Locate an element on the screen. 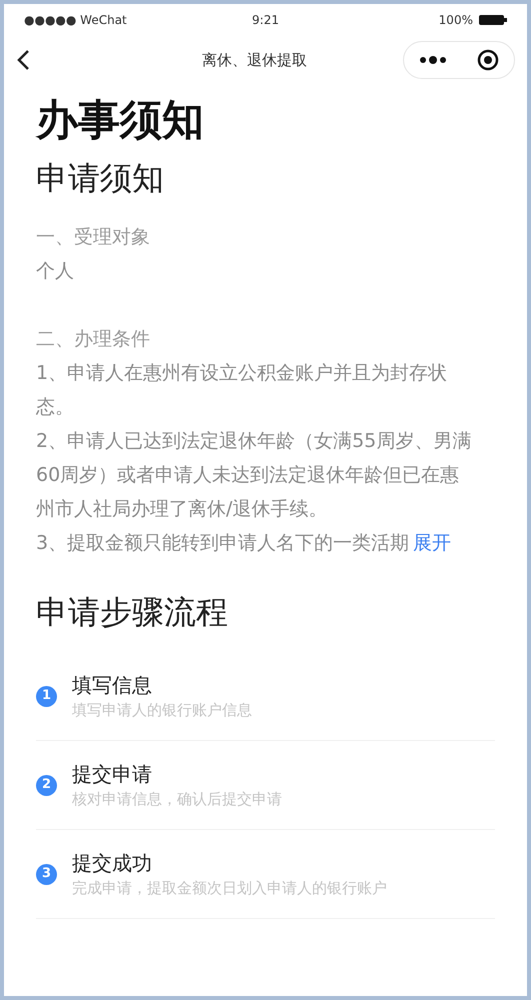 The image size is (531, 1000). battery-icon is located at coordinates (492, 20).